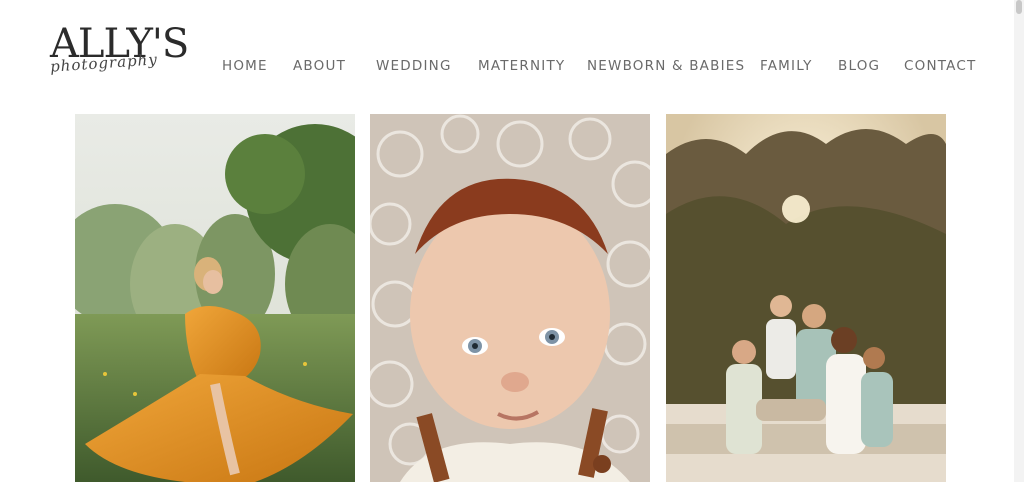 The width and height of the screenshot is (1024, 482). What do you see at coordinates (859, 66) in the screenshot?
I see `nav-blog: BLOG` at bounding box center [859, 66].